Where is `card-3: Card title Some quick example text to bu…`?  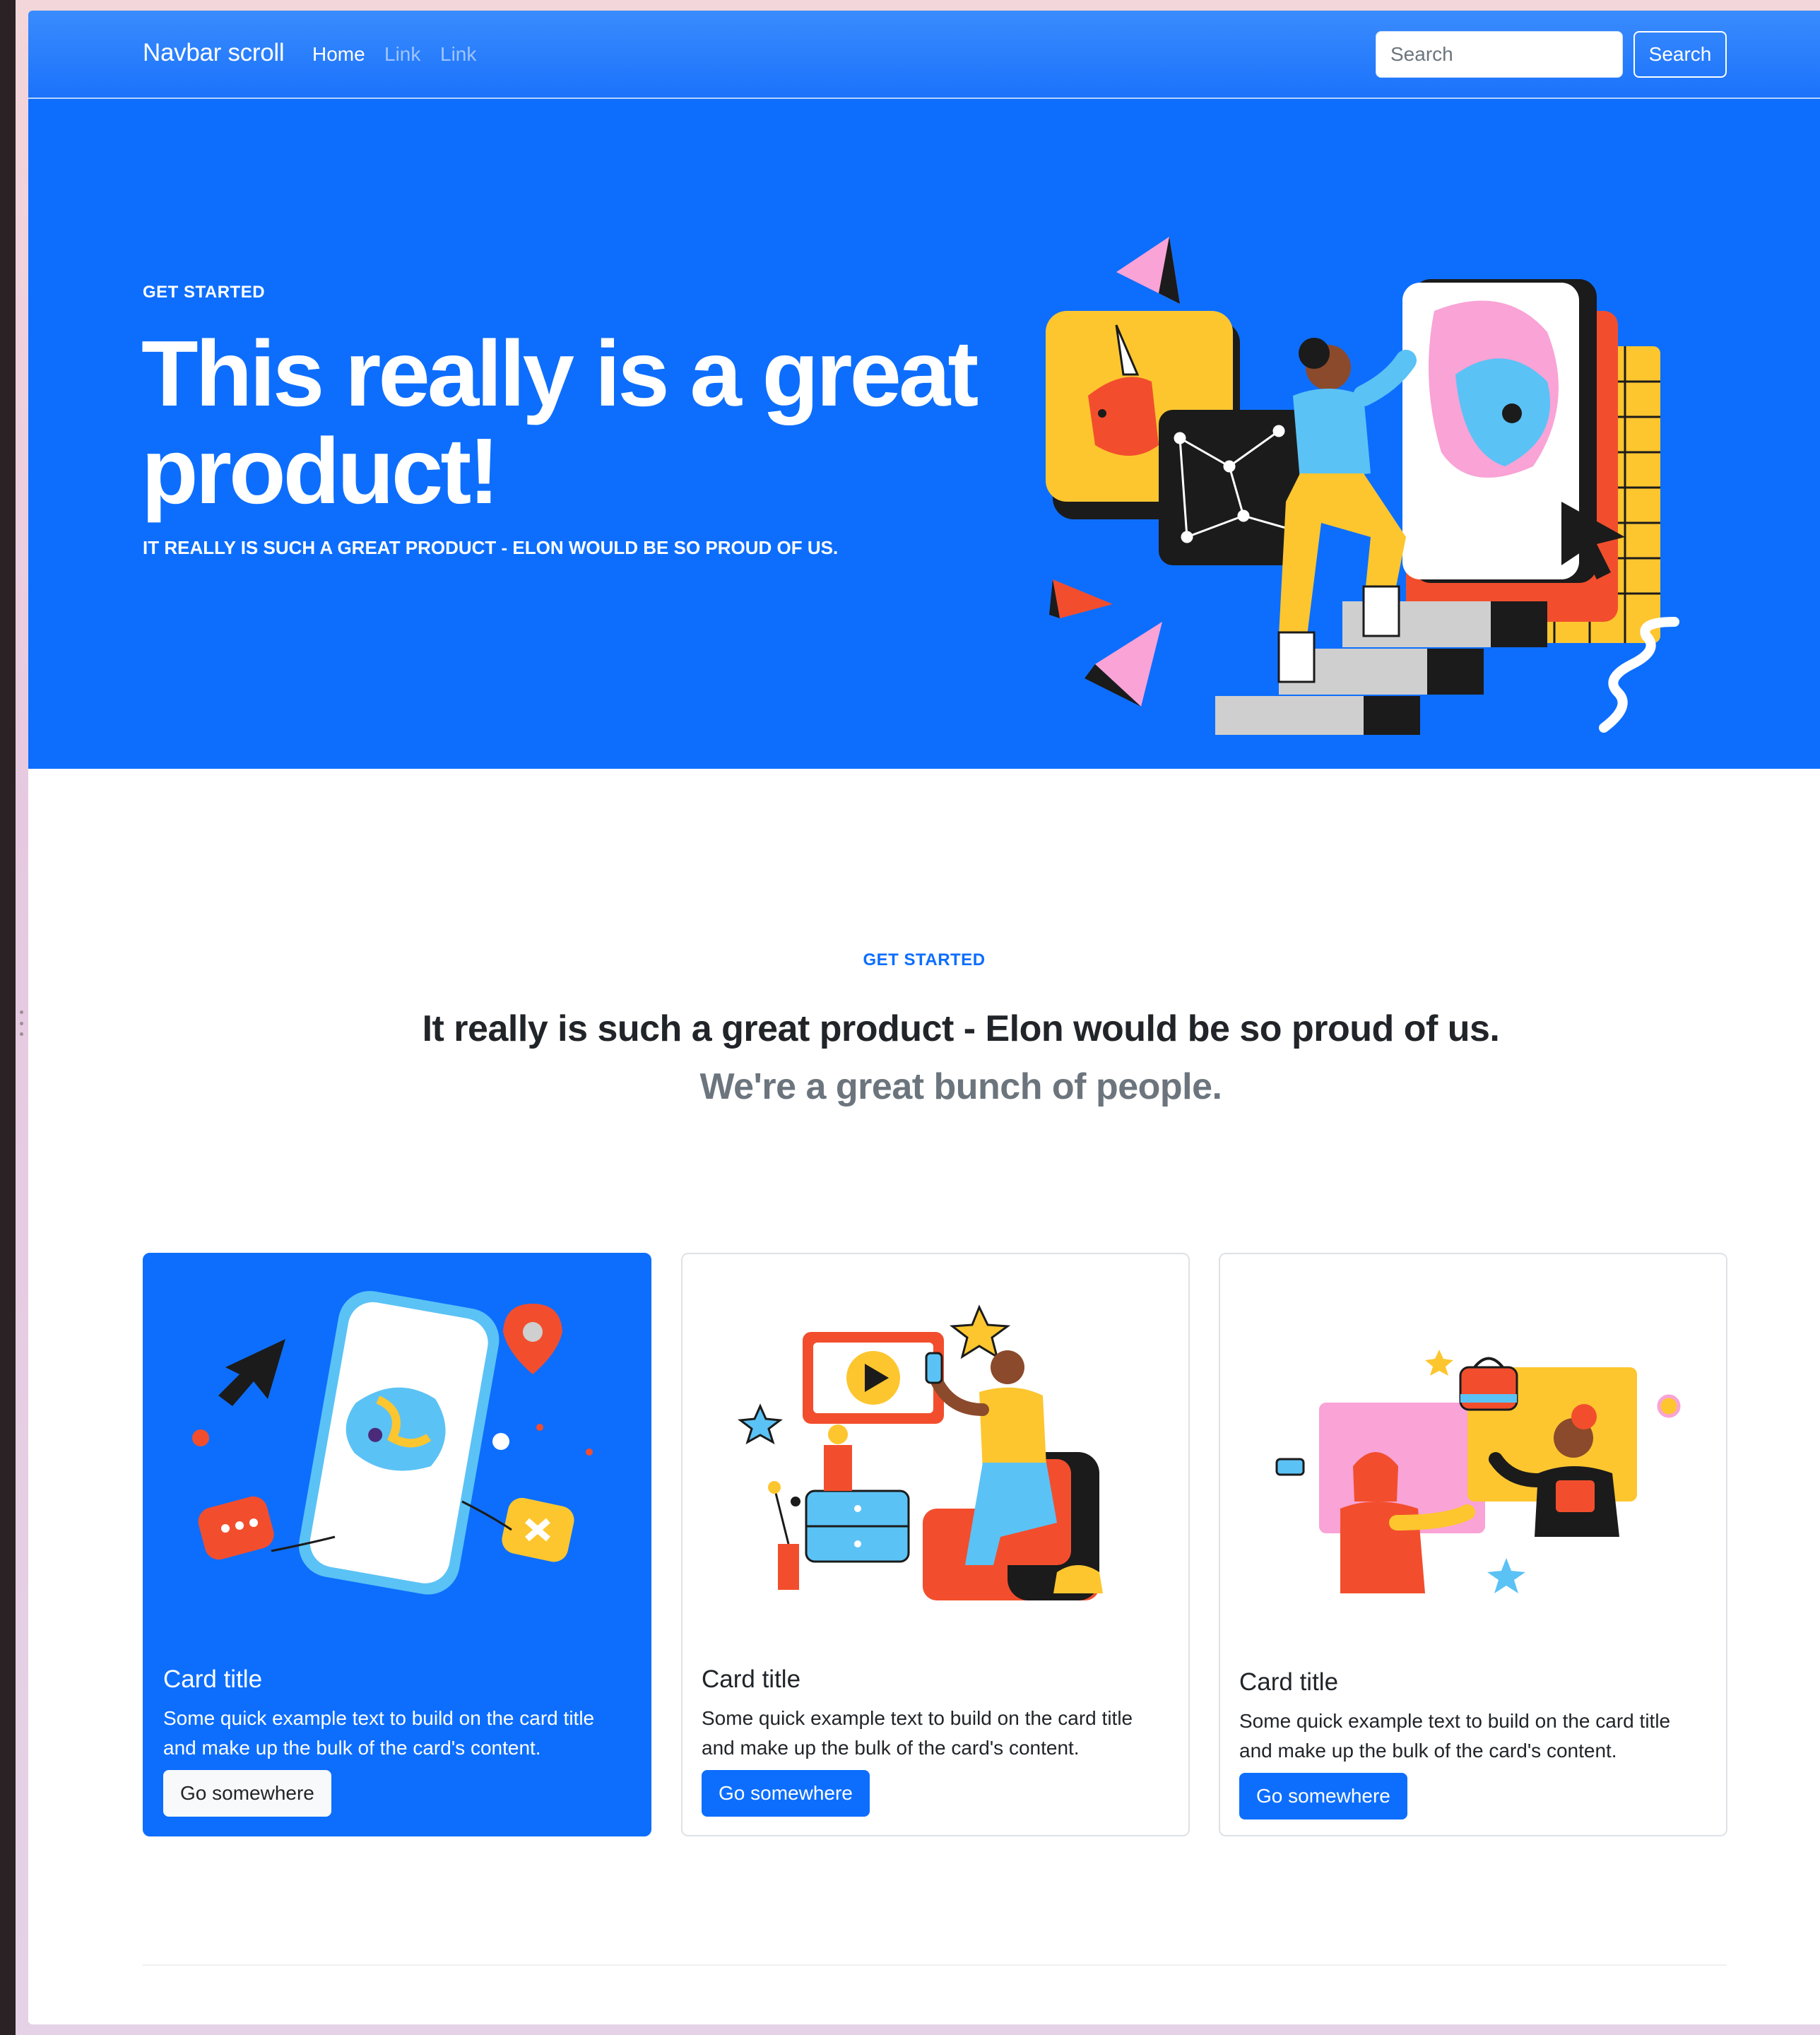
card-3: Card title Some quick example text to bu… is located at coordinates (1473, 1544).